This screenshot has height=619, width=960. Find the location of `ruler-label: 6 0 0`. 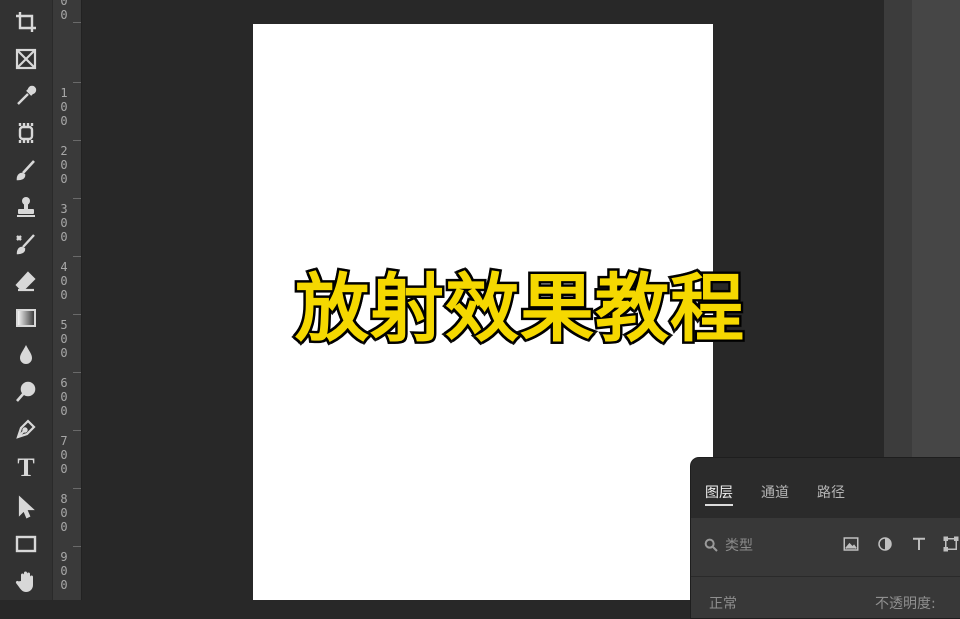

ruler-label: 6 0 0 is located at coordinates (64, 397).